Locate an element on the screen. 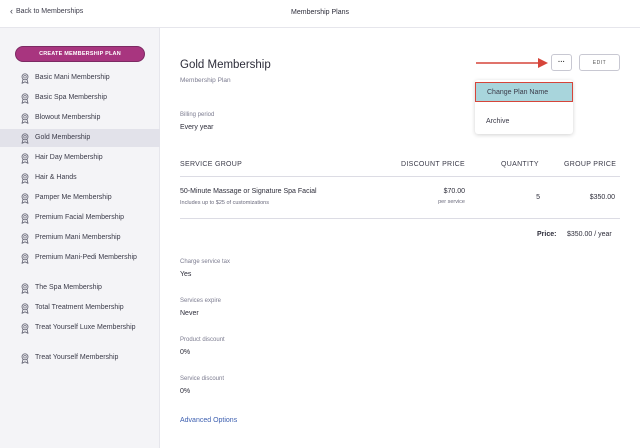 The image size is (640, 448). plan-title: Gold Membership is located at coordinates (225, 65).